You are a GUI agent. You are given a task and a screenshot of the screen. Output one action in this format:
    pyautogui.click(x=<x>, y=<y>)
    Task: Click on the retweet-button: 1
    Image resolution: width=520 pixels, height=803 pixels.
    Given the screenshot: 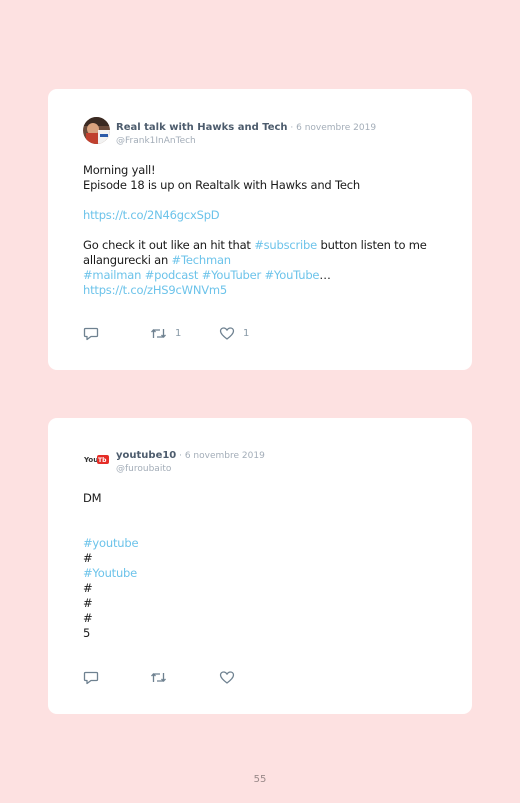 What is the action you would take?
    pyautogui.click(x=165, y=333)
    